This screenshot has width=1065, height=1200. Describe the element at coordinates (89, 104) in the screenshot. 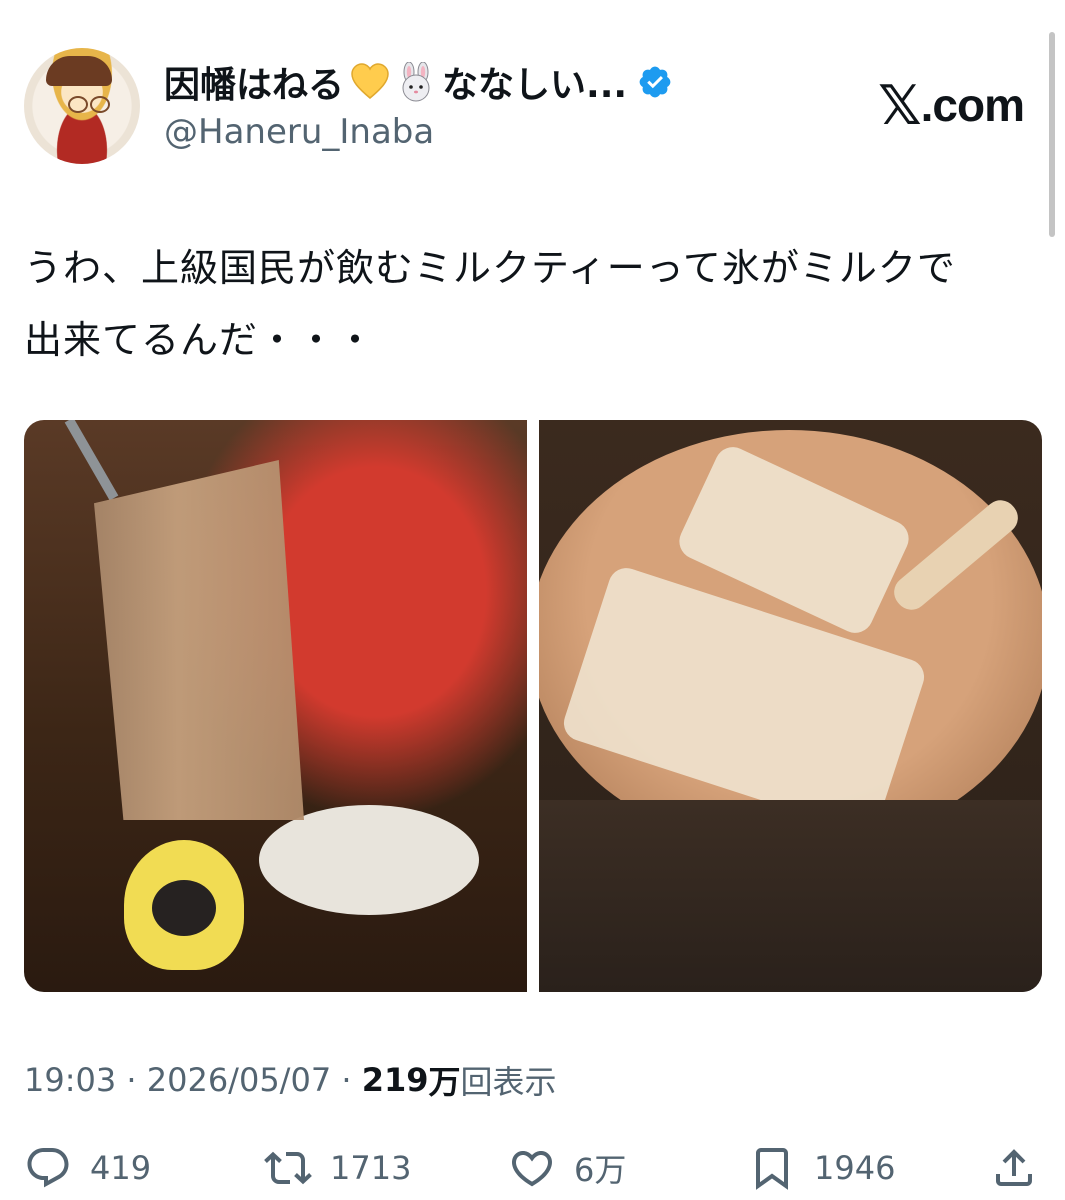

I see `avatar-glasses` at that location.